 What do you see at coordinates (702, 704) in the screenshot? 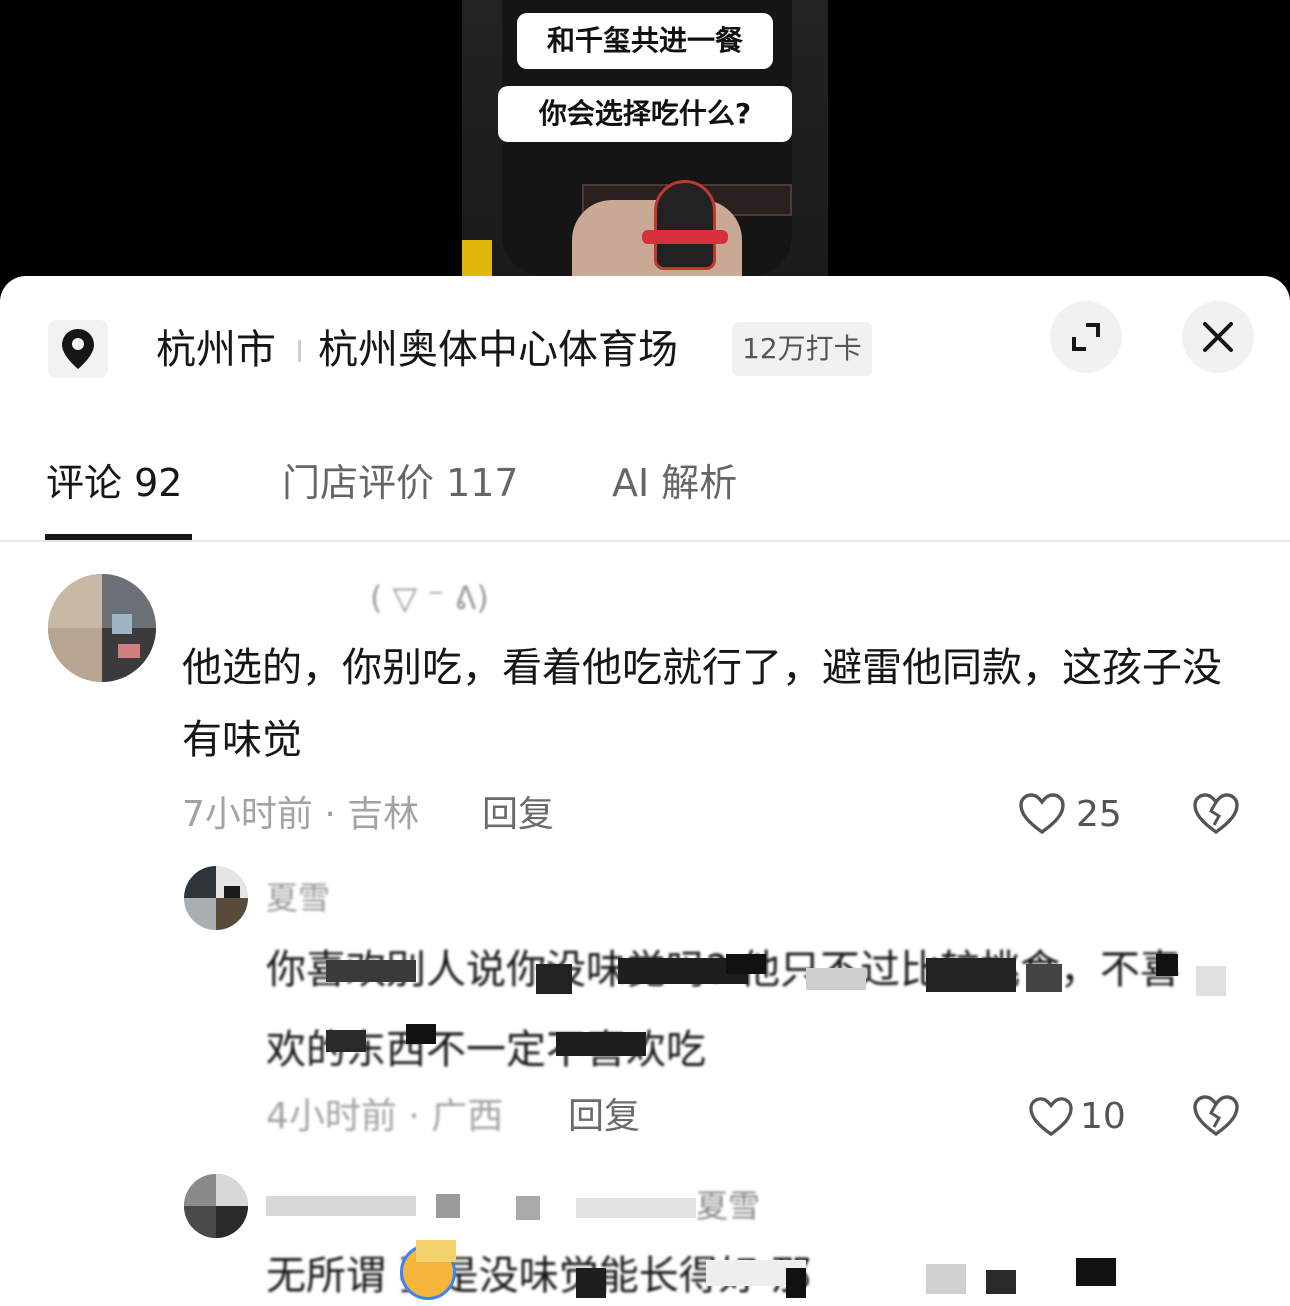
I see `comment-text: 他选的，你别吃，看着他吃就行了，避雷他同款，这孩子没有味觉` at bounding box center [702, 704].